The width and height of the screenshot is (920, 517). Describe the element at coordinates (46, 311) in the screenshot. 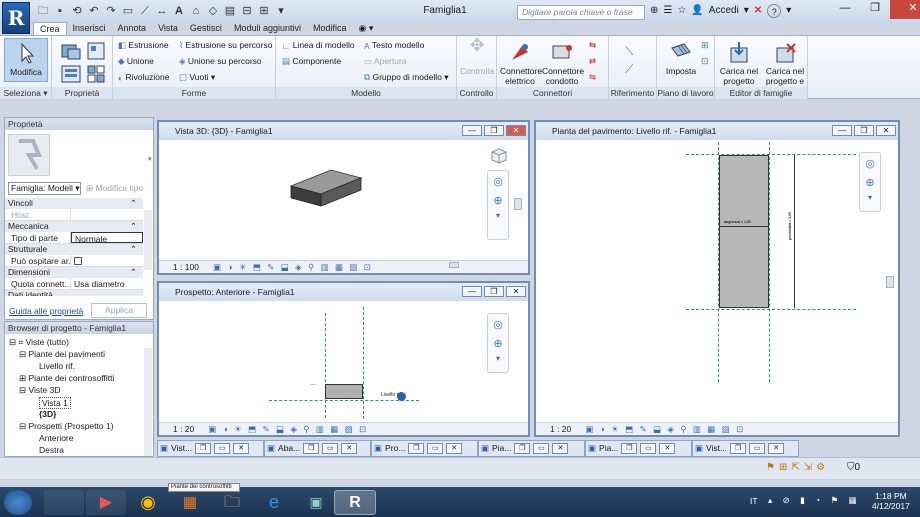

I see `properties-help-link: Guida alle proprietà` at that location.